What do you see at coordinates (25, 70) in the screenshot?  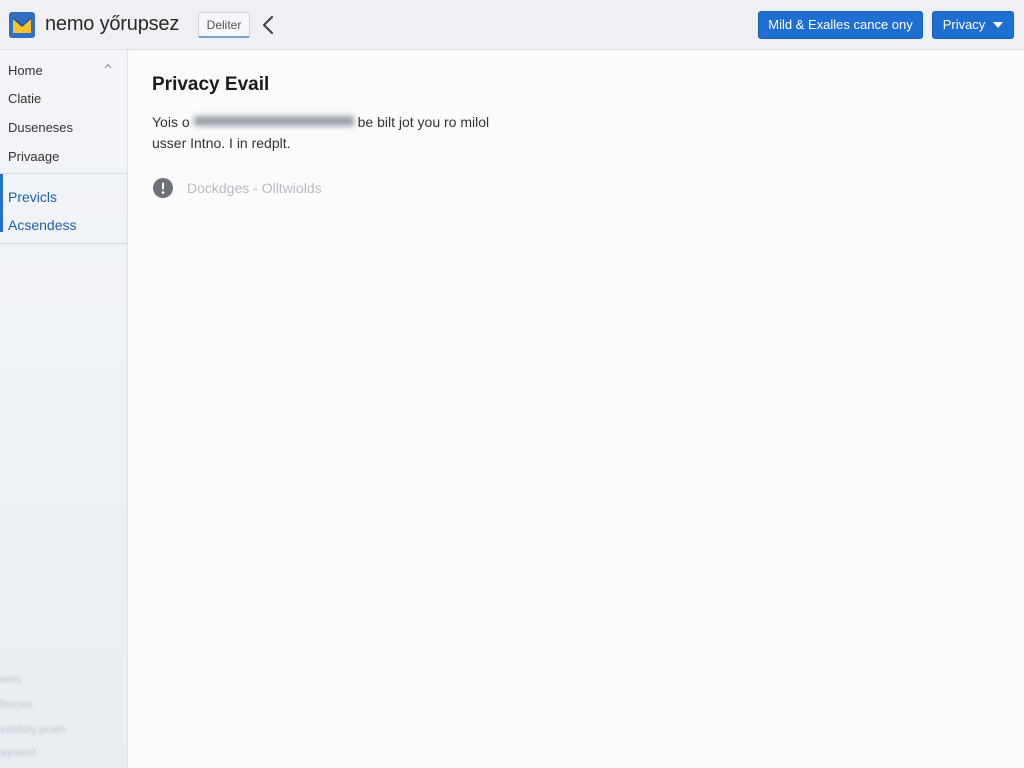 I see `sidebar-item-home: Home` at bounding box center [25, 70].